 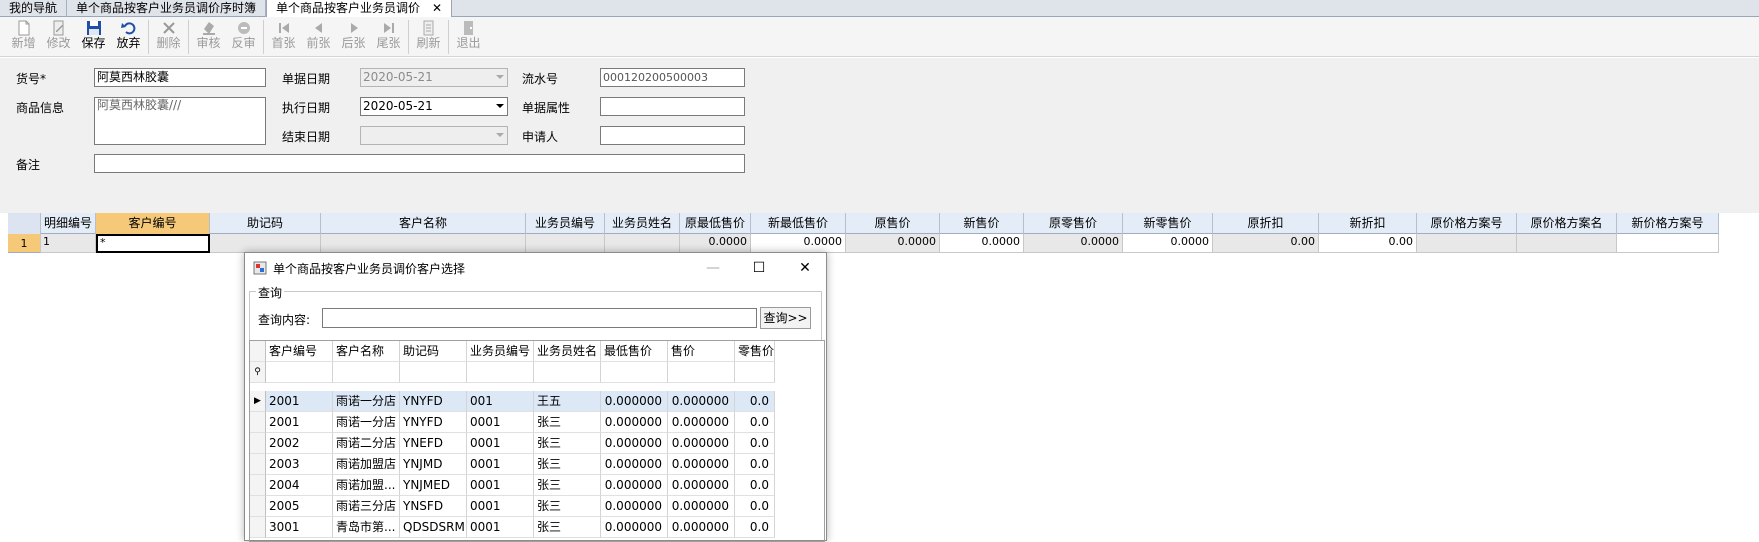 I want to click on goods-no-input: 阿莫西林胶囊, so click(x=180, y=77).